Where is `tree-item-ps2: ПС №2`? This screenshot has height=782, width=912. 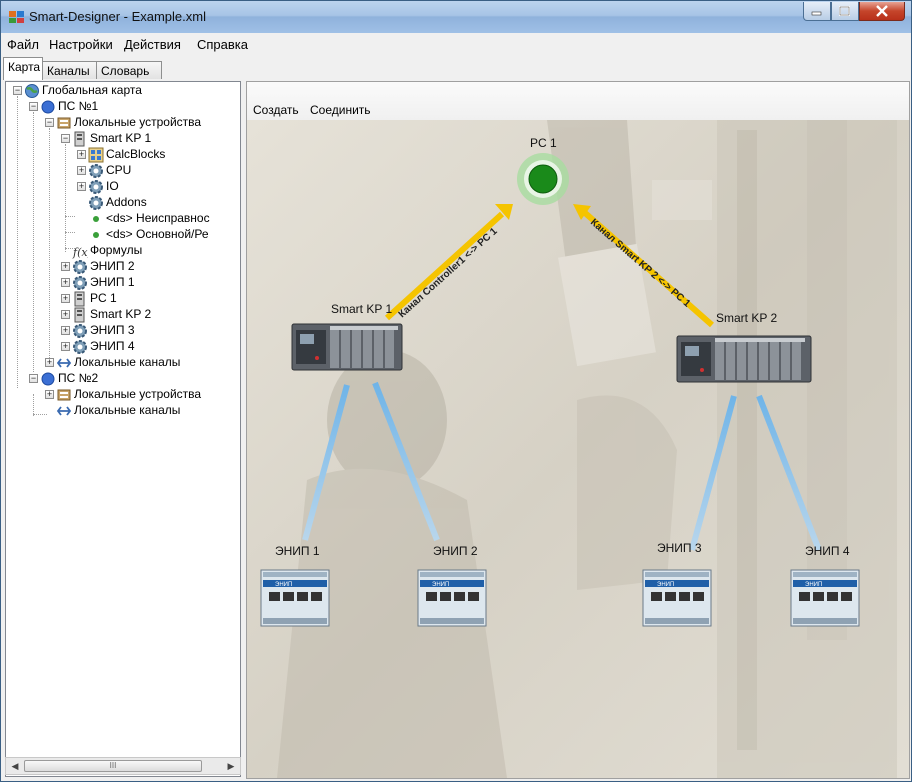
tree-item-ps2: ПС №2 is located at coordinates (78, 378).